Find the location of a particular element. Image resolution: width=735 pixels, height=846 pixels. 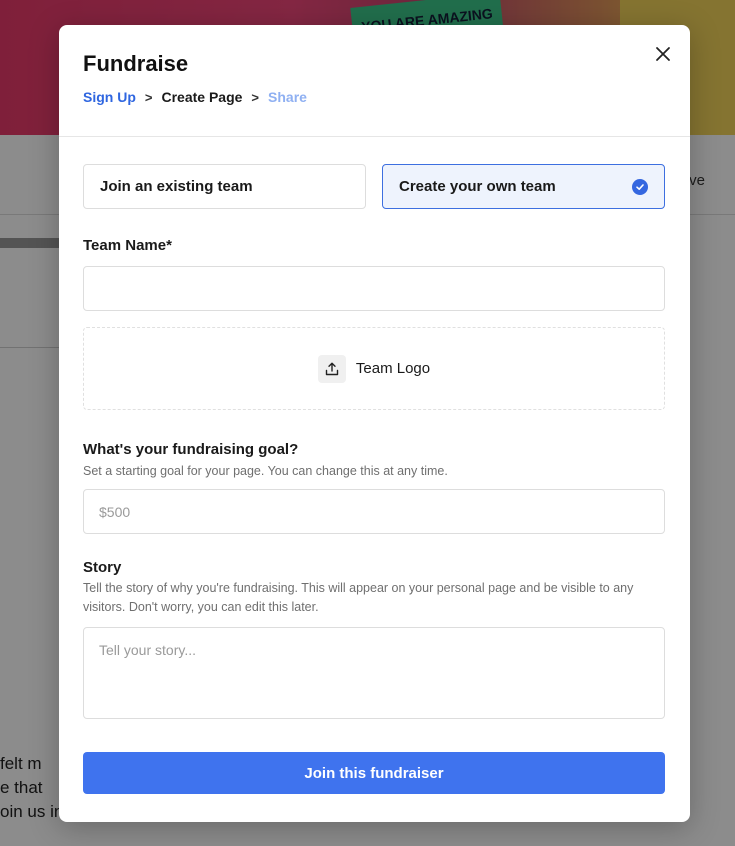

team-logo-upload: Team Logo is located at coordinates (374, 368).